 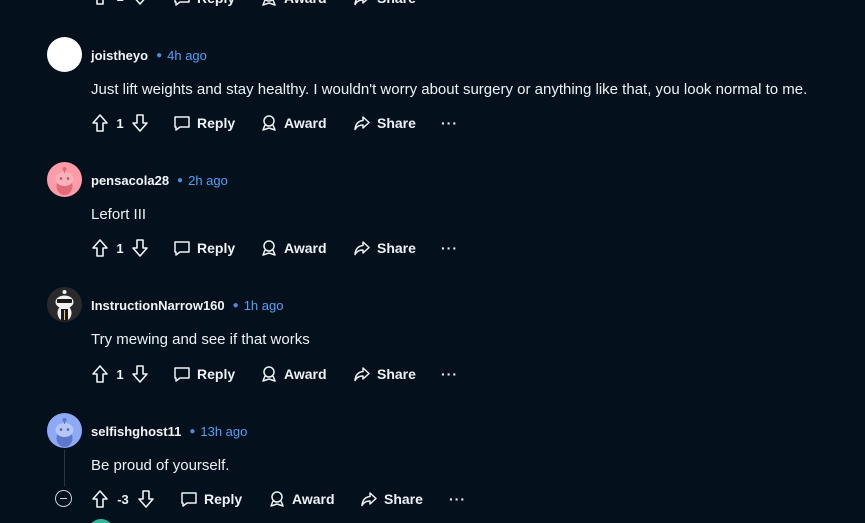 I want to click on timestamp: 13h ago, so click(x=223, y=431).